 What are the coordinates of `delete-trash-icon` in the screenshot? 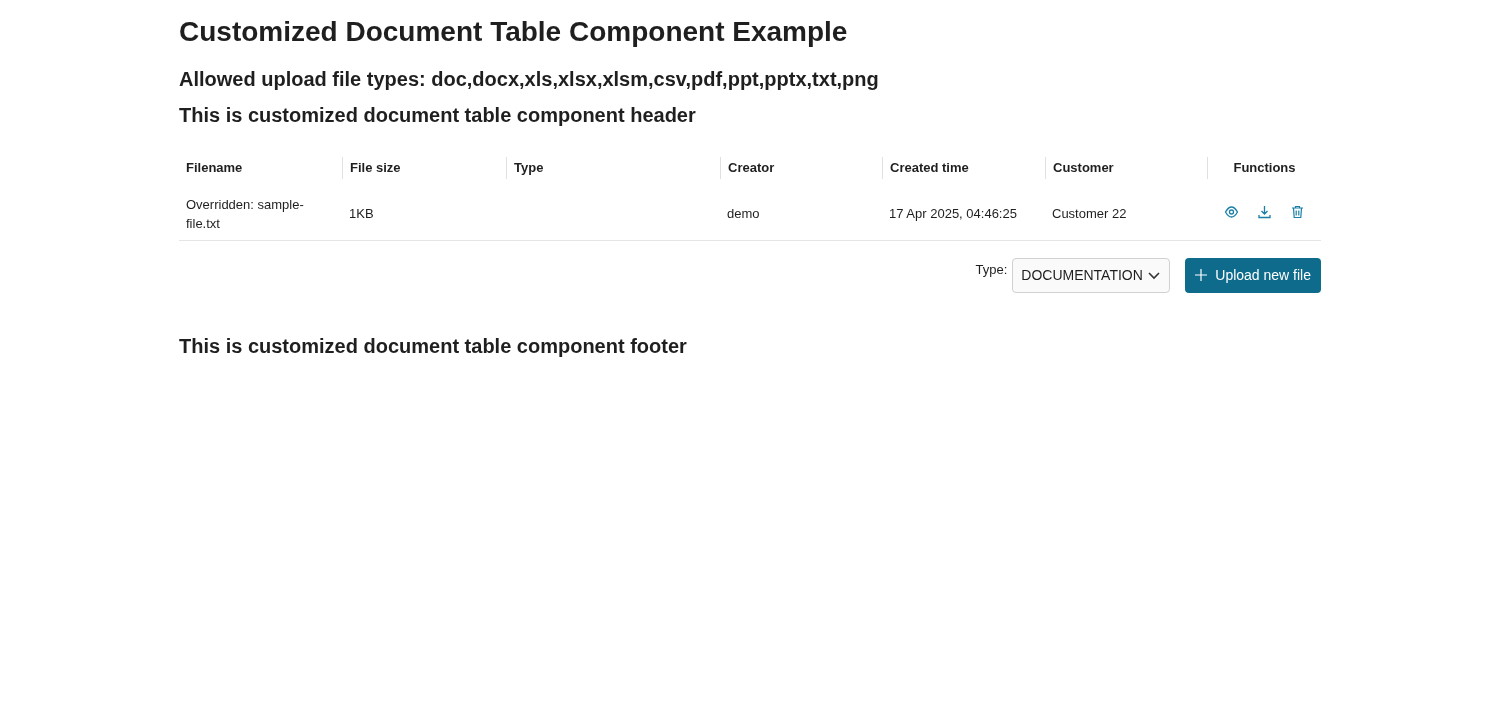 It's located at (1297, 212).